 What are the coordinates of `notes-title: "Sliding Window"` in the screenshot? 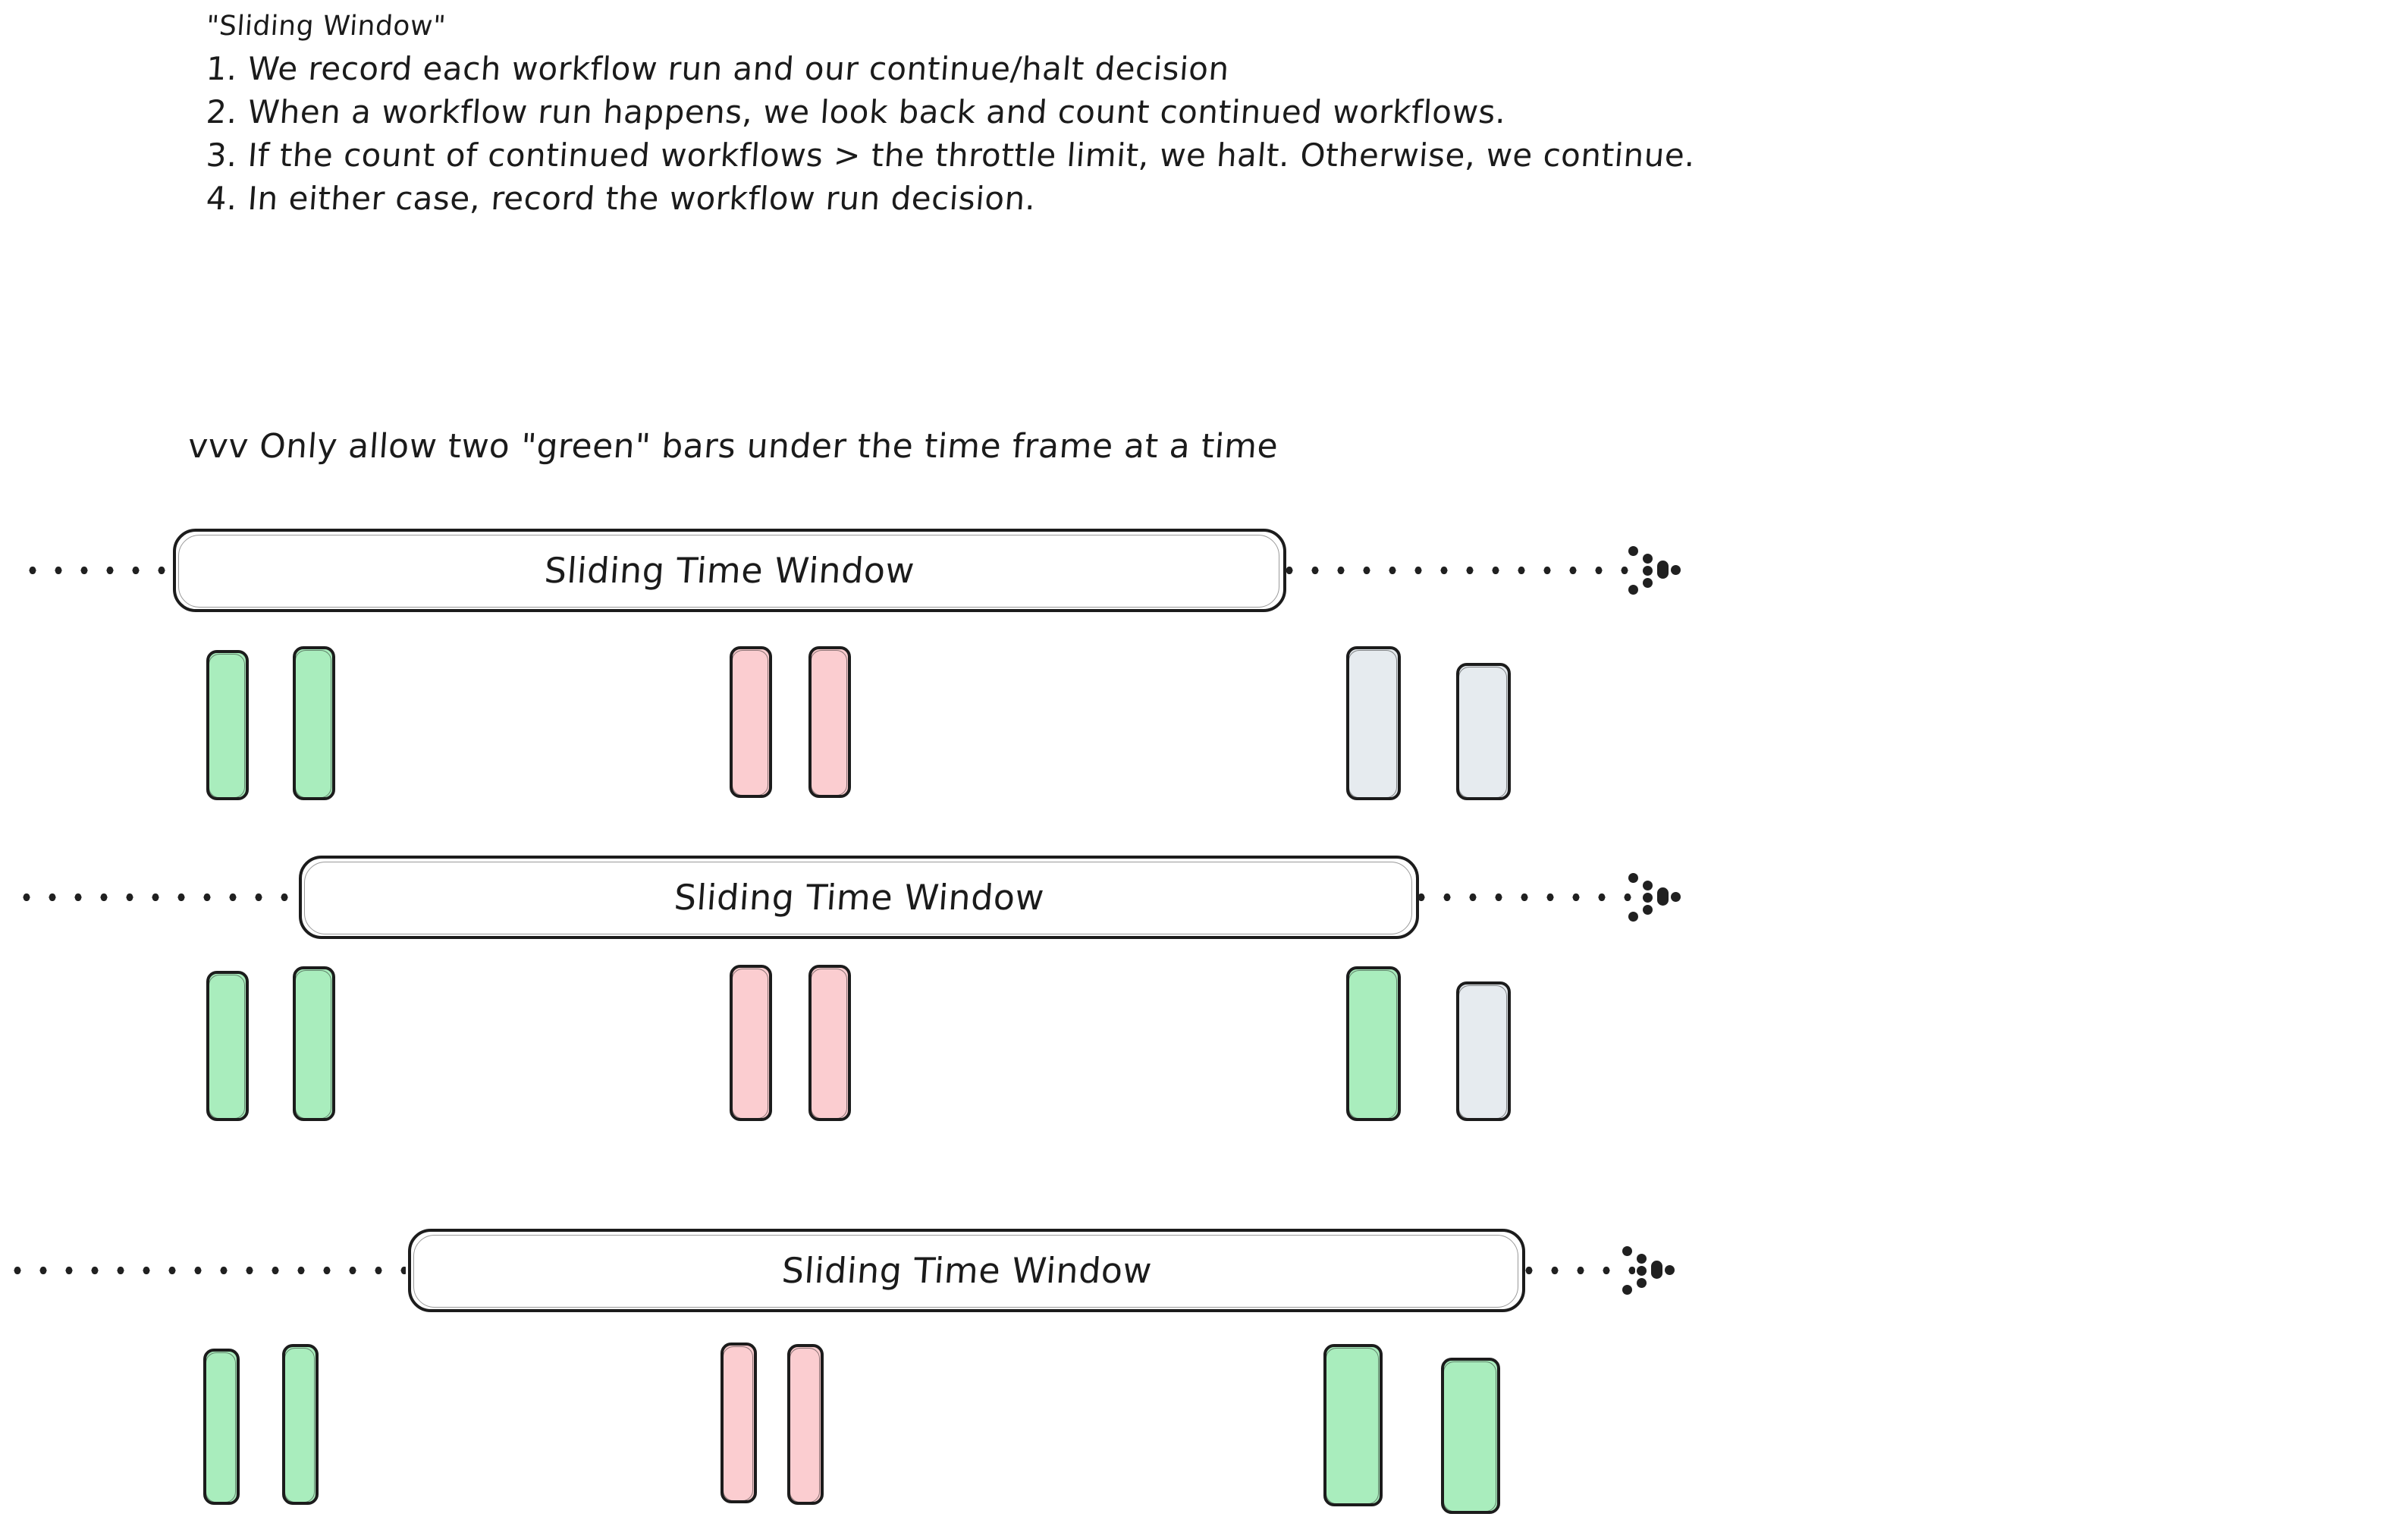 It's located at (326, 26).